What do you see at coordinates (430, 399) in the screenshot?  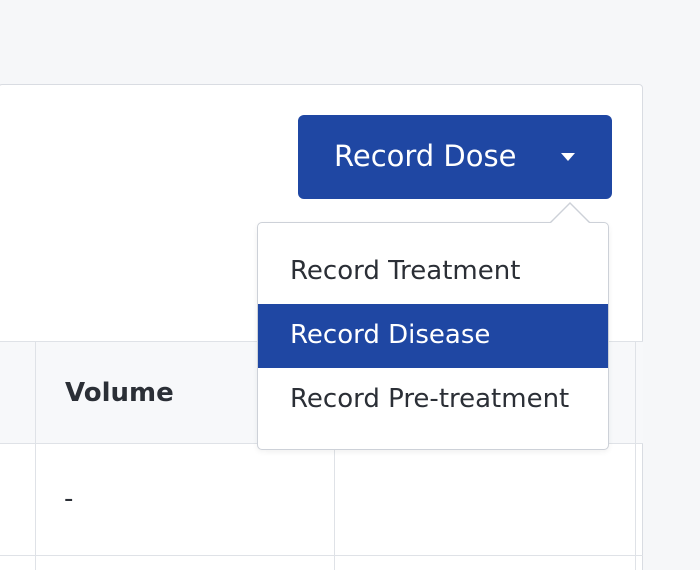 I see `menu-item-label: Record Pre-treatment` at bounding box center [430, 399].